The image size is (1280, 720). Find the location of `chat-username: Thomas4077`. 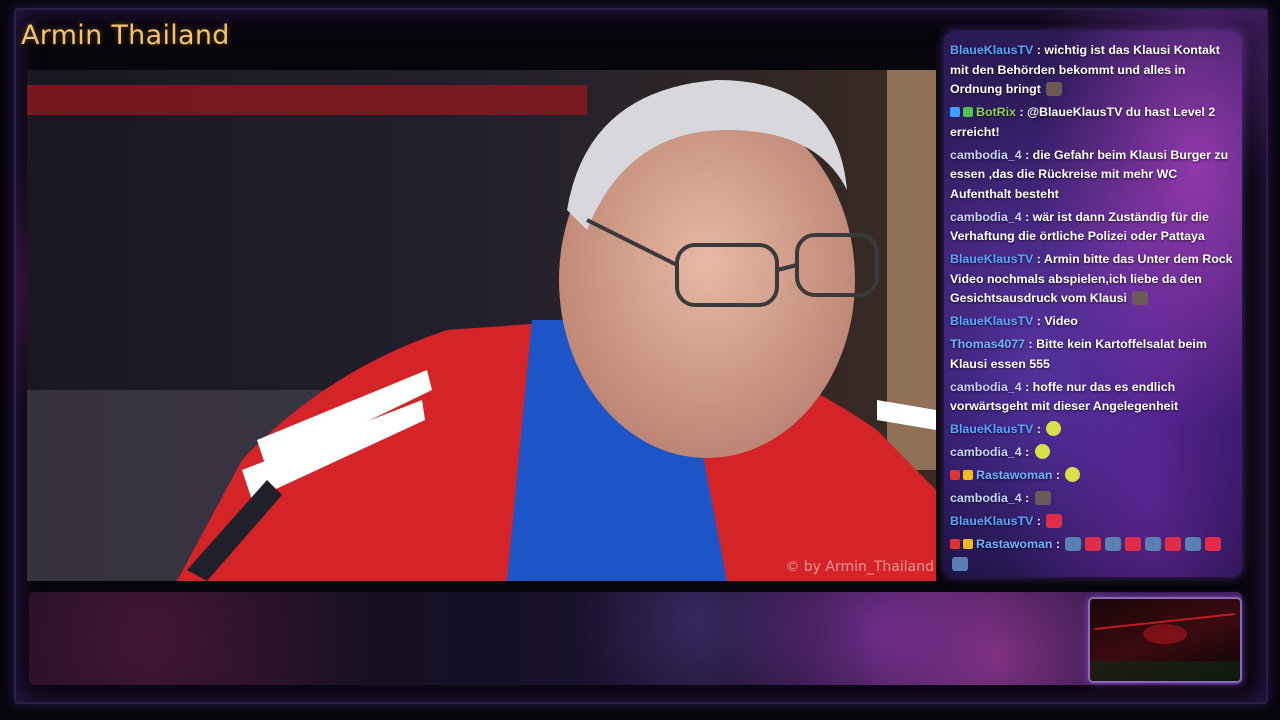

chat-username: Thomas4077 is located at coordinates (987, 344).